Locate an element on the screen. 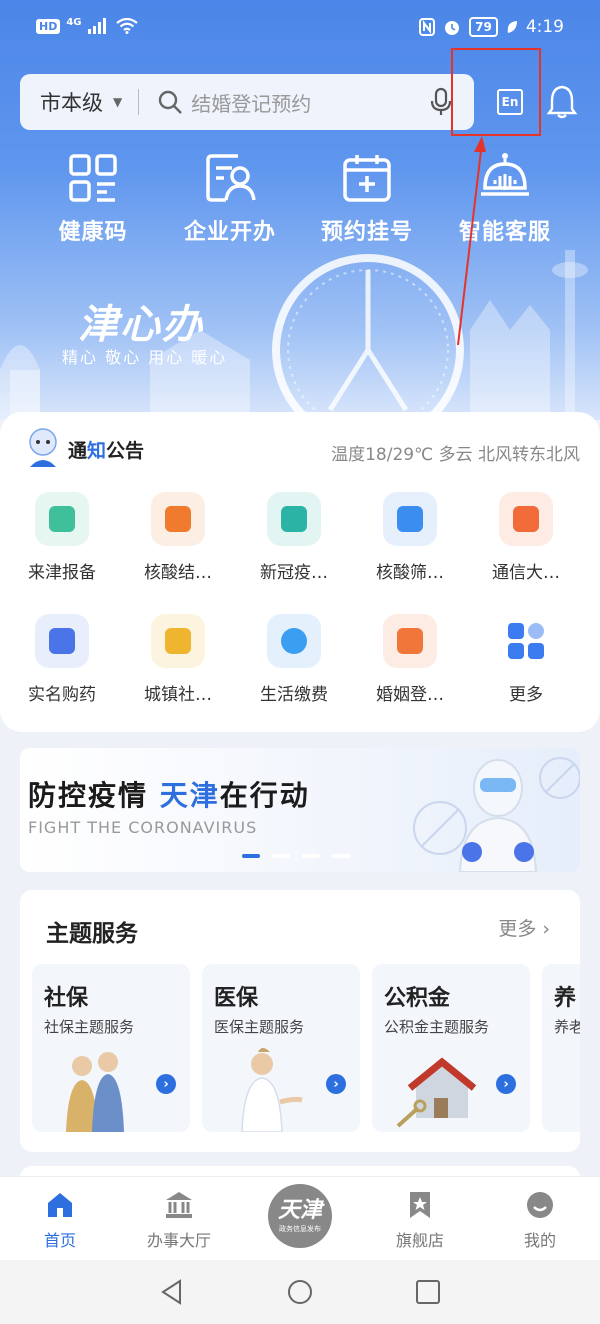 The width and height of the screenshot is (600, 1324). house-key-illustration is located at coordinates (436, 1092).